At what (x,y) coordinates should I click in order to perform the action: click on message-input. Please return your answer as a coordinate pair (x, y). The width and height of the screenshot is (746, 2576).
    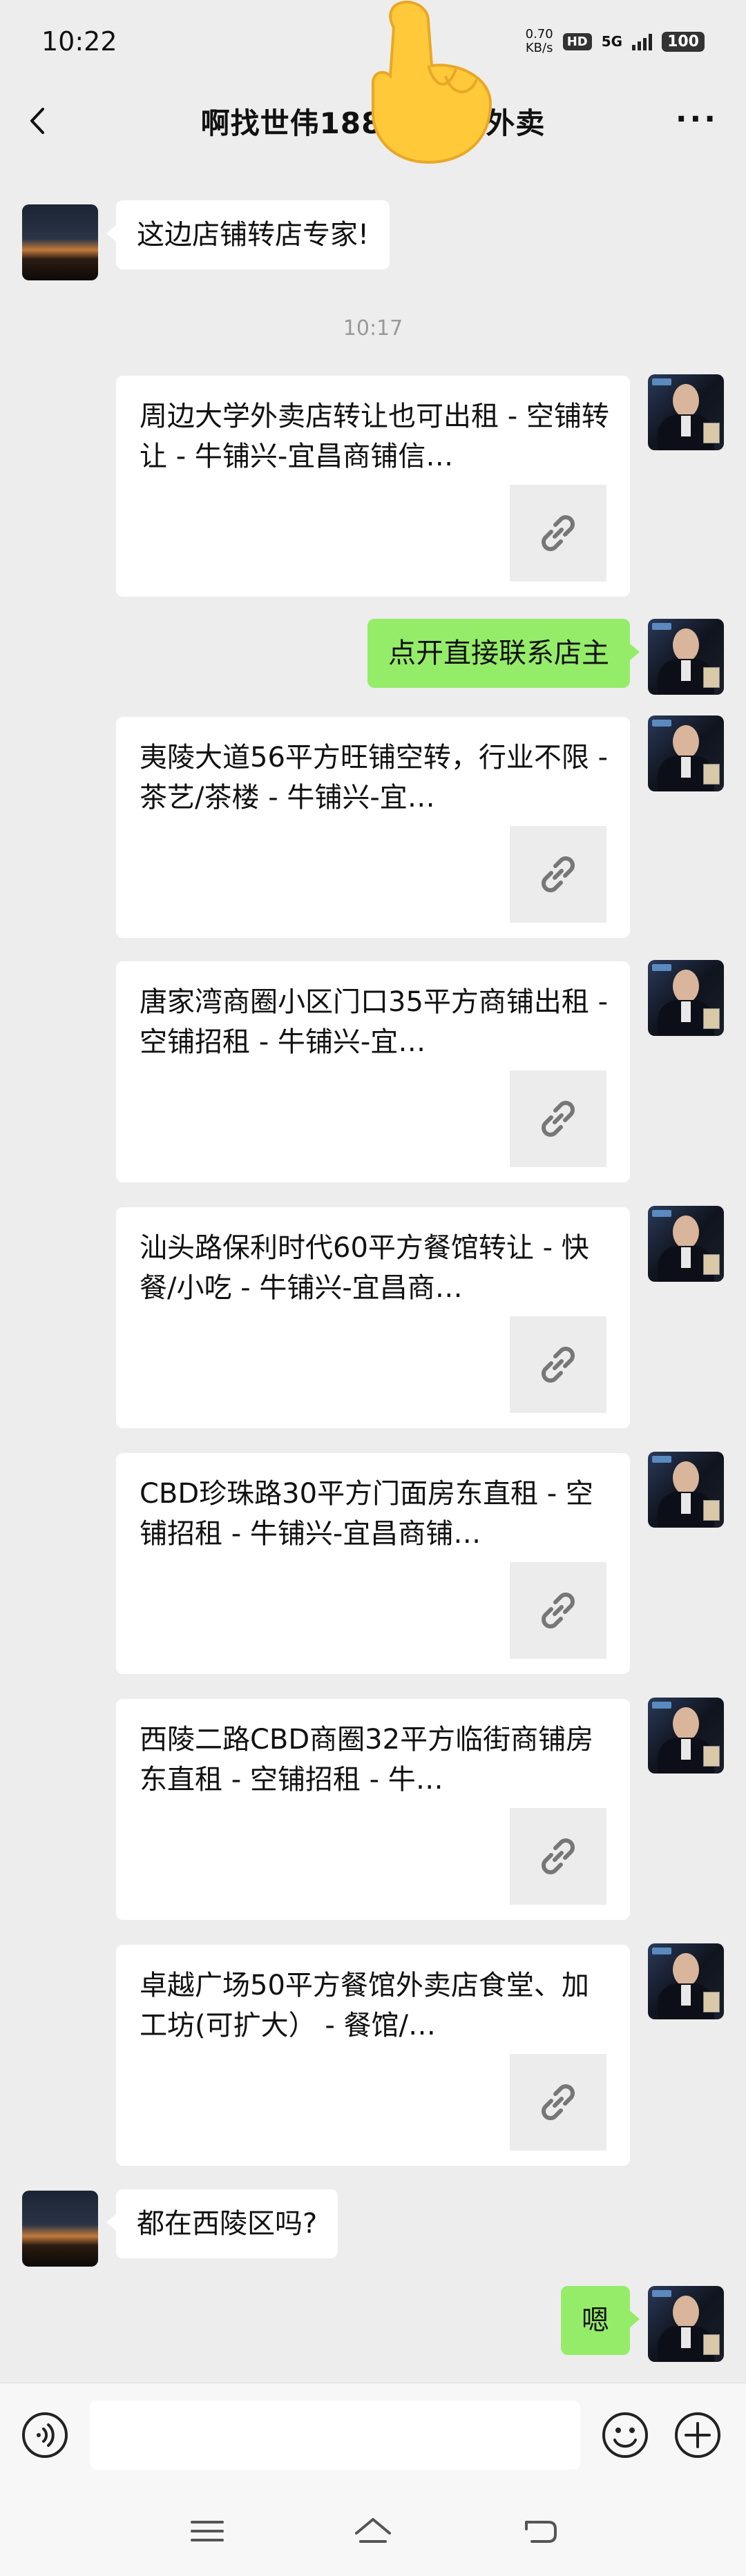
    Looking at the image, I should click on (335, 2435).